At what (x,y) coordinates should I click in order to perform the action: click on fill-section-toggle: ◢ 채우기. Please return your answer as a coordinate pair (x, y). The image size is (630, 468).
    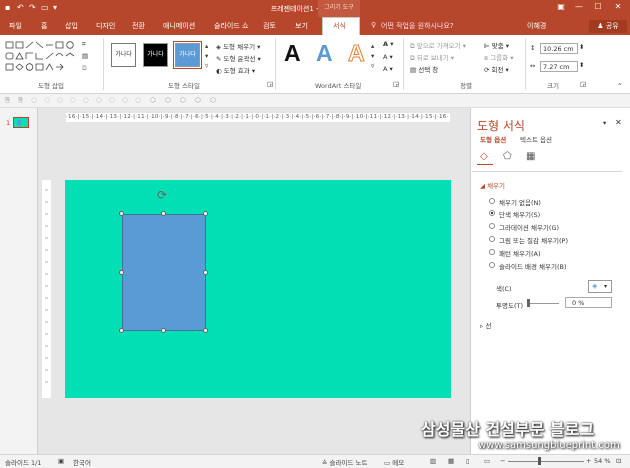
    Looking at the image, I should click on (492, 185).